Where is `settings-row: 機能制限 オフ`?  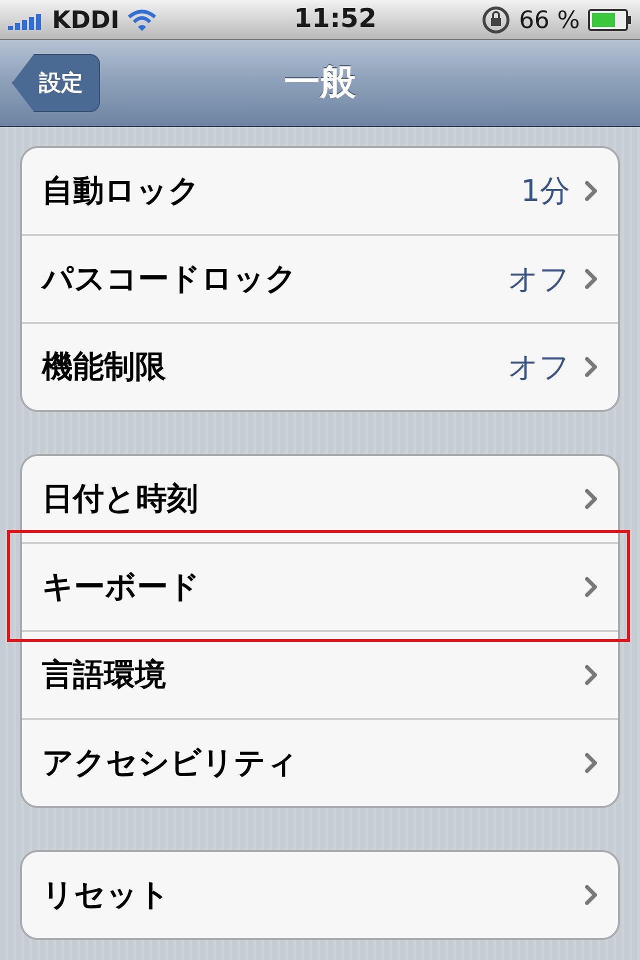
settings-row: 機能制限 オフ is located at coordinates (320, 367).